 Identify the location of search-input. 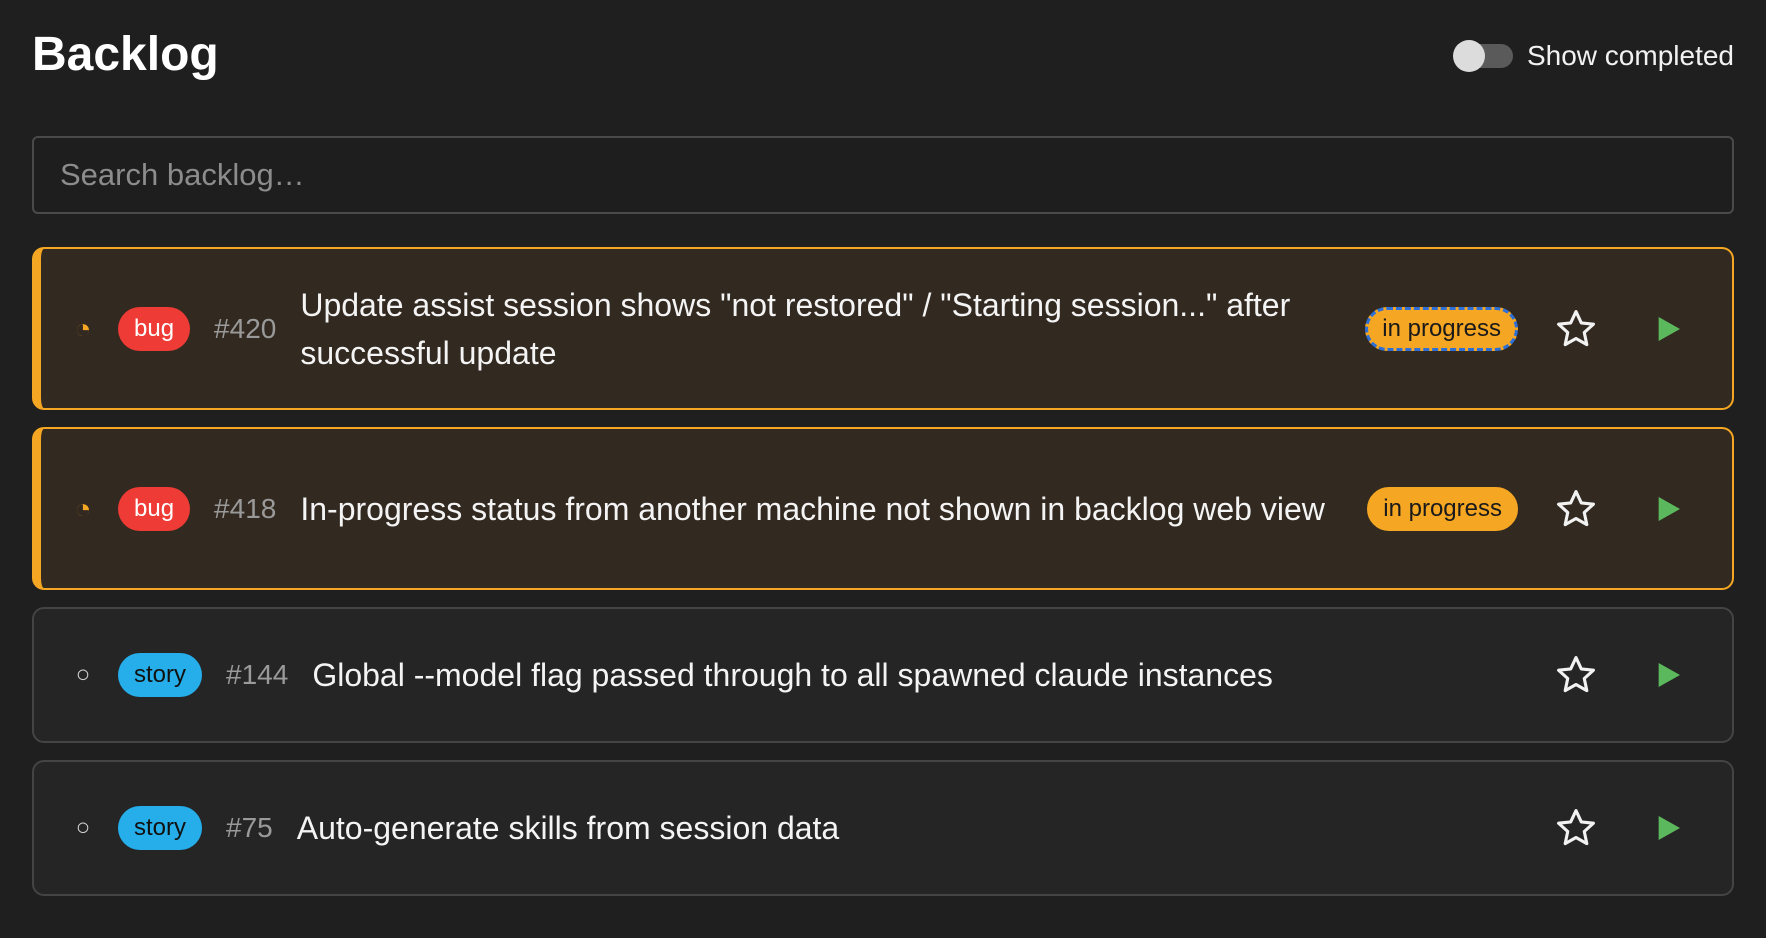
(883, 175).